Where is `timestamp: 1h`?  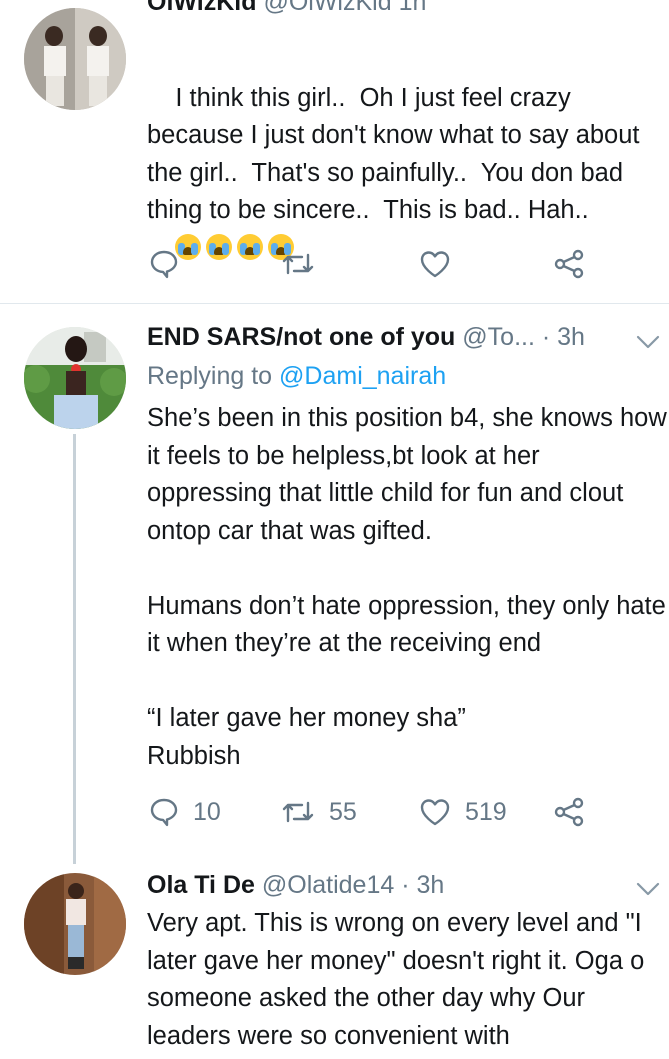
timestamp: 1h is located at coordinates (413, 8).